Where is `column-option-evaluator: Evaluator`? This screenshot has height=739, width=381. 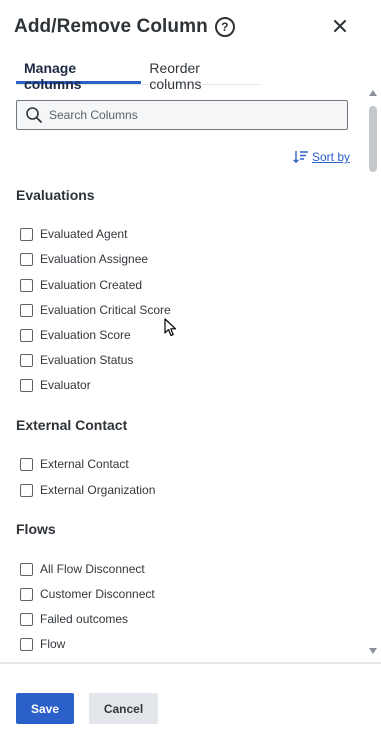
column-option-evaluator: Evaluator is located at coordinates (55, 385).